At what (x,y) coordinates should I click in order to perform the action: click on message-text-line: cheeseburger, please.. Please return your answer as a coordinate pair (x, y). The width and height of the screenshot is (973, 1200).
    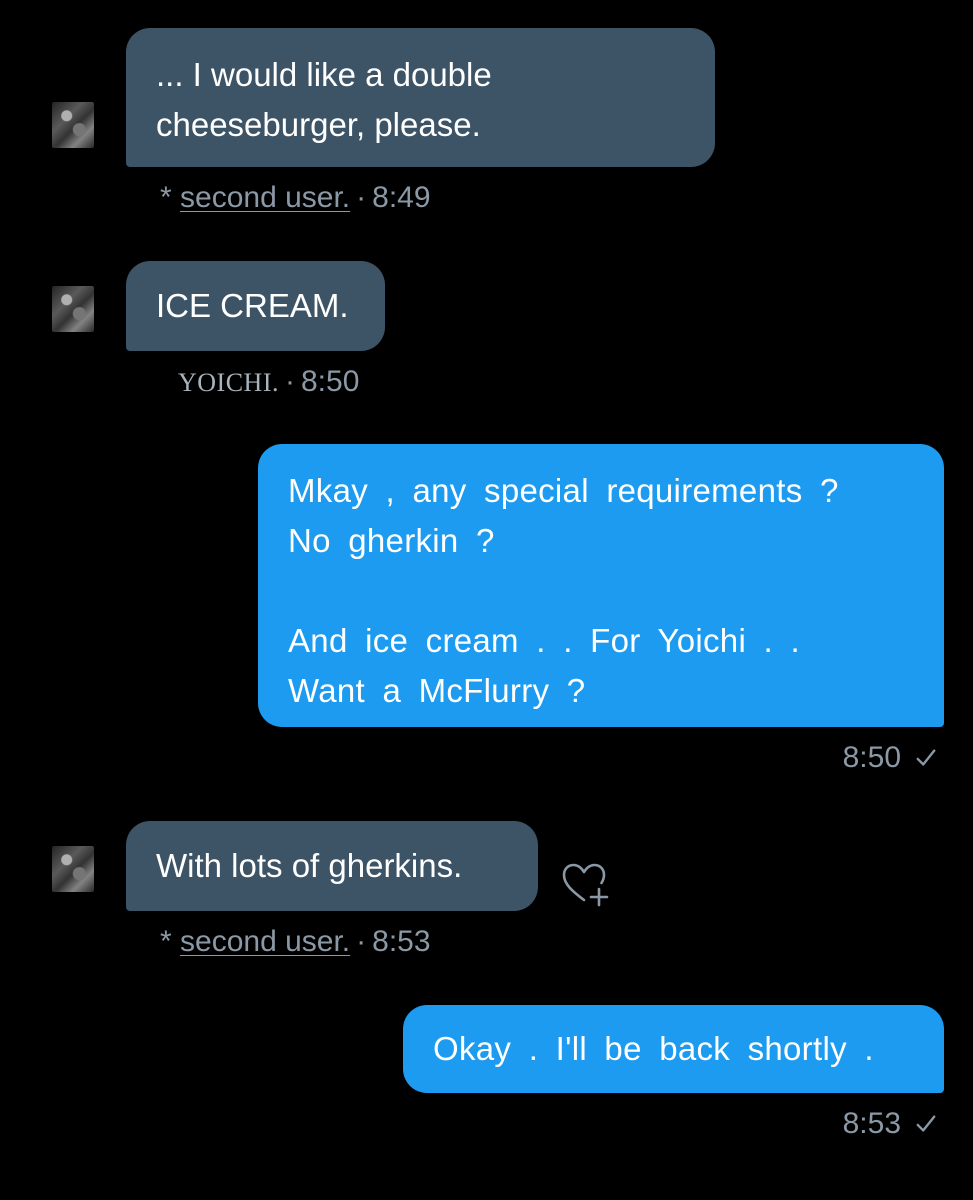
    Looking at the image, I should click on (318, 124).